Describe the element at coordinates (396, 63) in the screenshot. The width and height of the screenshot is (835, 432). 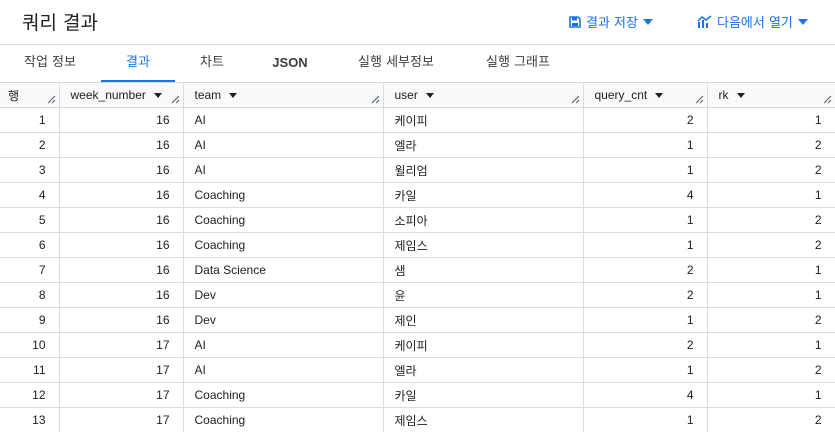
I see `tab-execution-details: 실행 세부정보` at that location.